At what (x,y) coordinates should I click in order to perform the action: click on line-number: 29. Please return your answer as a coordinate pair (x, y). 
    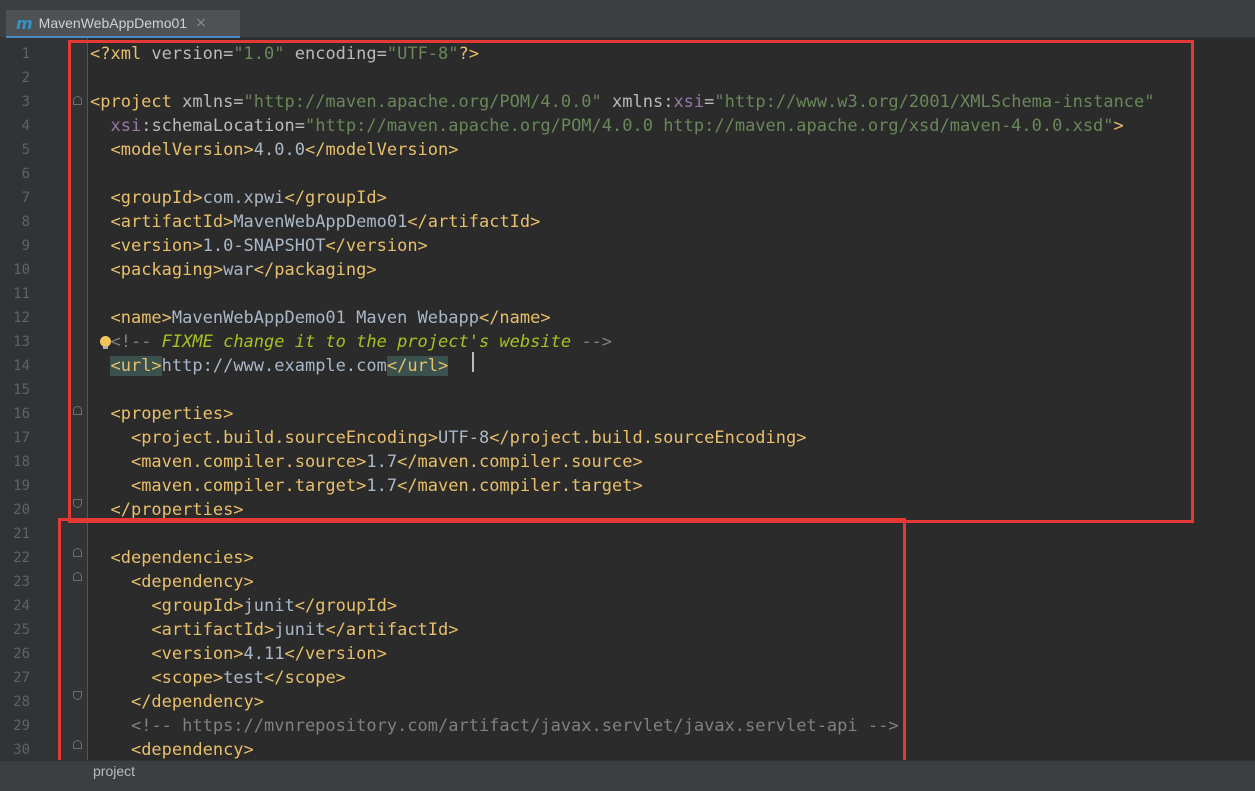
    Looking at the image, I should click on (21, 726).